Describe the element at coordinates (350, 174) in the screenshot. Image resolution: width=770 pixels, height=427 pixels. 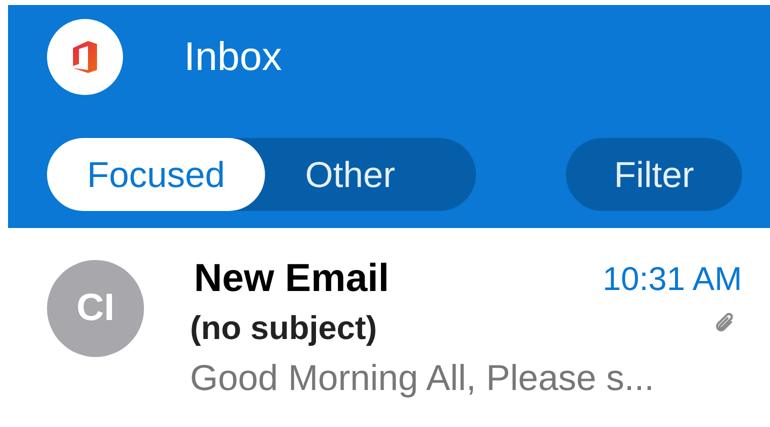
I see `mailbox-tab: Other` at that location.